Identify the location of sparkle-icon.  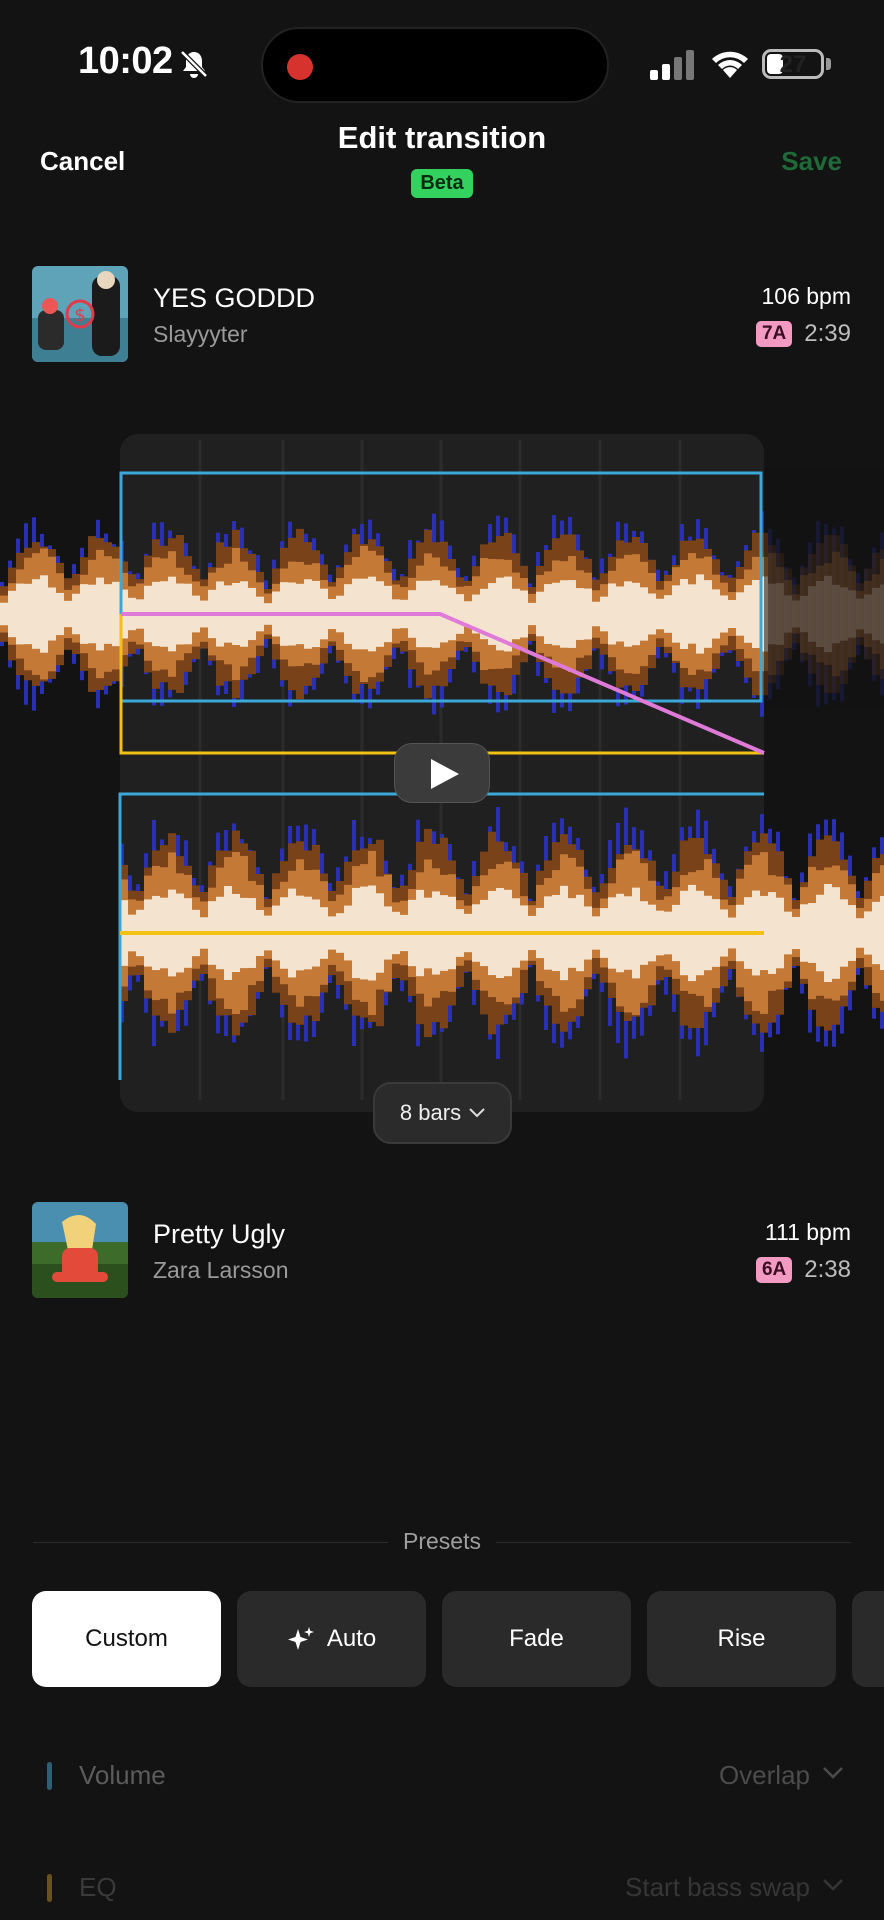
(300, 1638).